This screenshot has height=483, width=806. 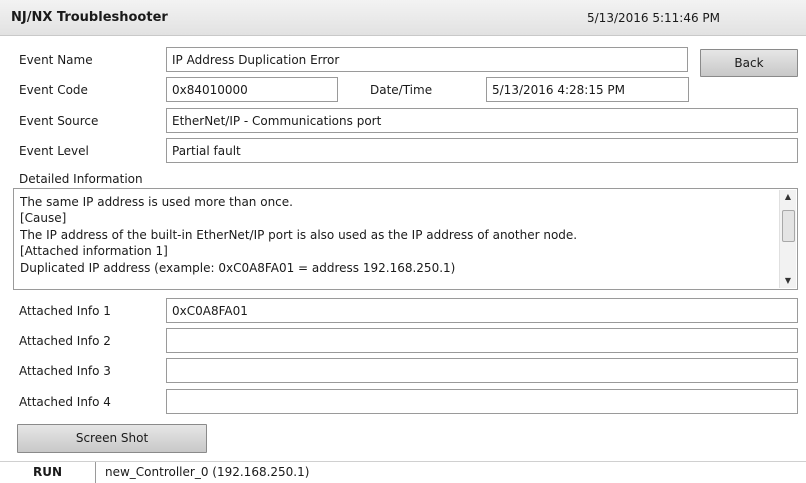 I want to click on controller-name: new_Controller_0 (192.168.250.1), so click(x=207, y=472).